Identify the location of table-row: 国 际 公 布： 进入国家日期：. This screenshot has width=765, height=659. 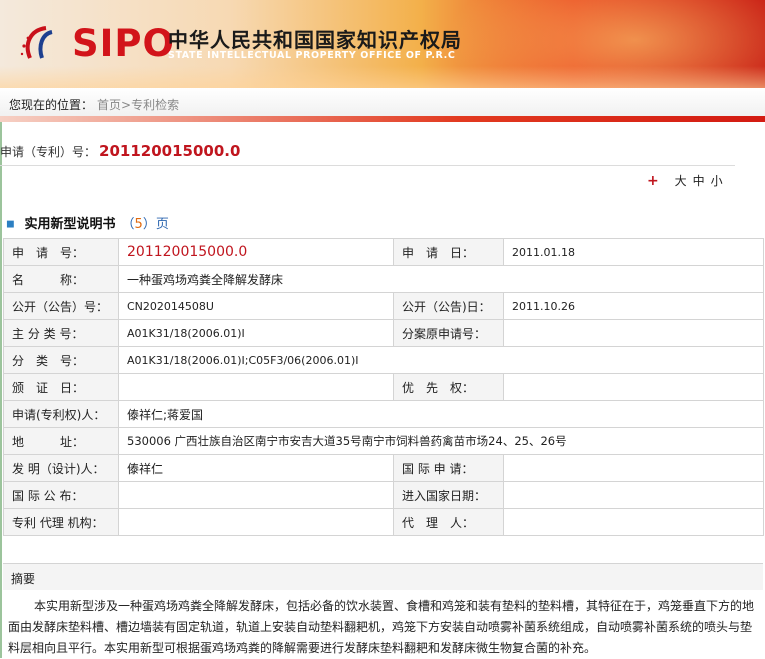
(383, 495).